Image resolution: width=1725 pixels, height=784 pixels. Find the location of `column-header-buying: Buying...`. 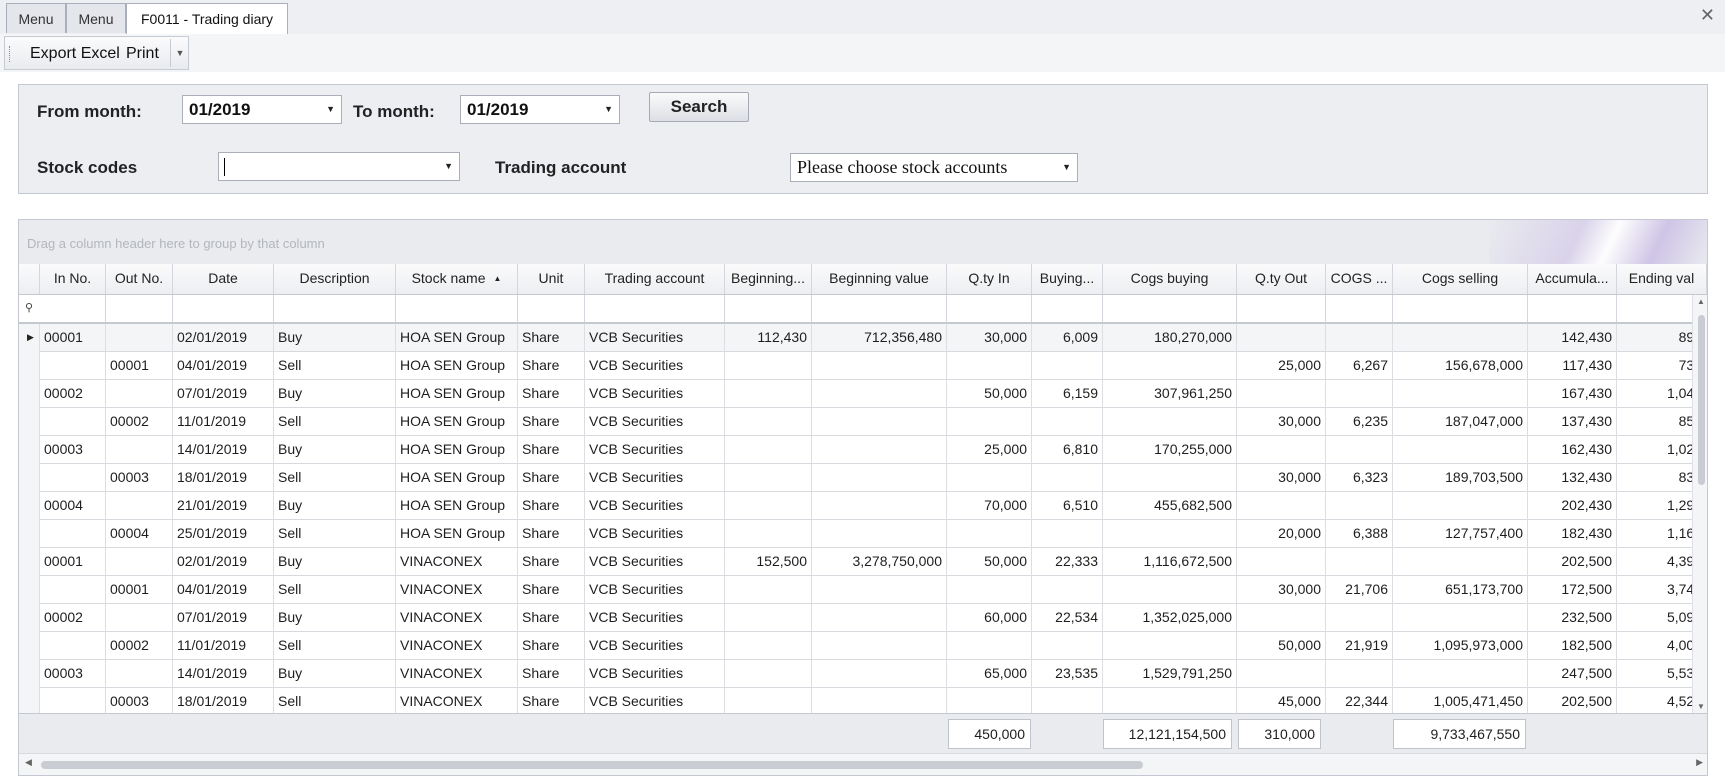

column-header-buying: Buying... is located at coordinates (1067, 279).